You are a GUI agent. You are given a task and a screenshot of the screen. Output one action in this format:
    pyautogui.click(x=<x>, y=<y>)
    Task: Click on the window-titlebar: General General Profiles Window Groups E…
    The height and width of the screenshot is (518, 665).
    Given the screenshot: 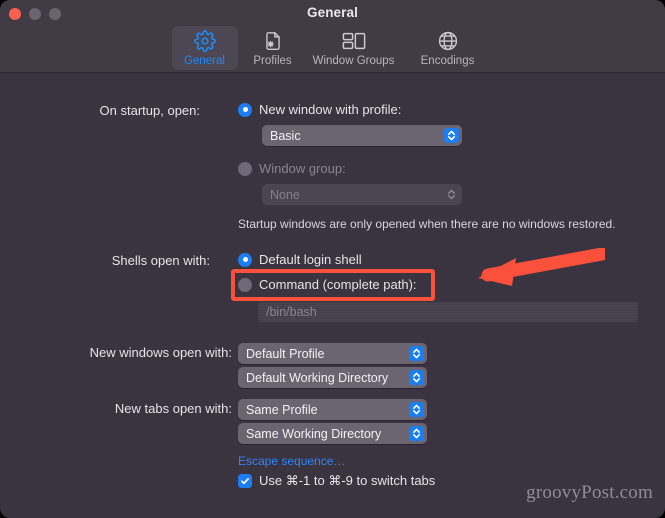 What is the action you would take?
    pyautogui.click(x=332, y=36)
    